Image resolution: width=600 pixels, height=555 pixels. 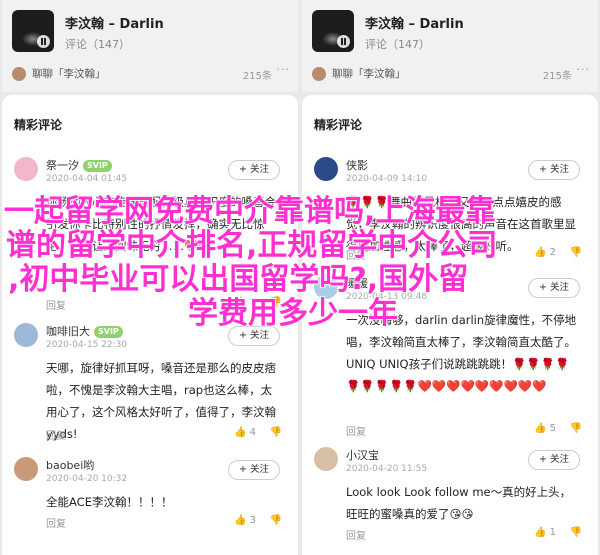 I want to click on comment-time: 2020-04-20 10:32, so click(x=87, y=479).